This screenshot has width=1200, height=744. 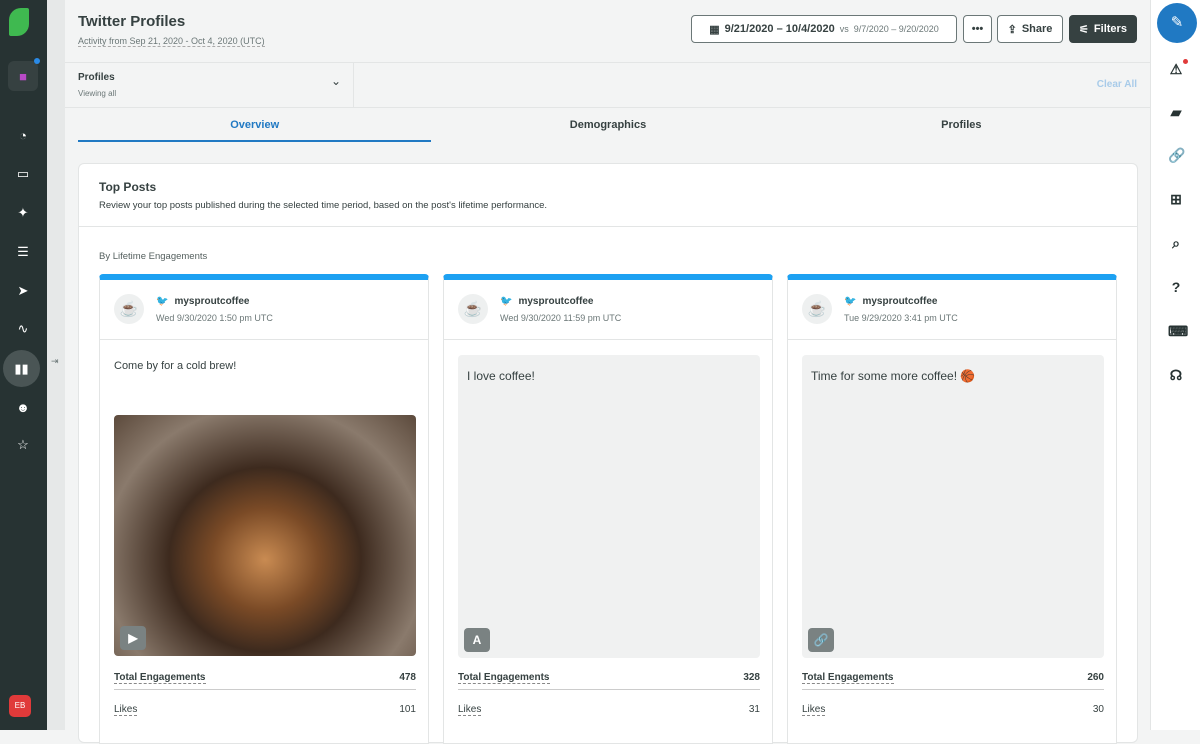 I want to click on post-time: Wed 9/30/2020 11:59 pm UTC, so click(x=561, y=318).